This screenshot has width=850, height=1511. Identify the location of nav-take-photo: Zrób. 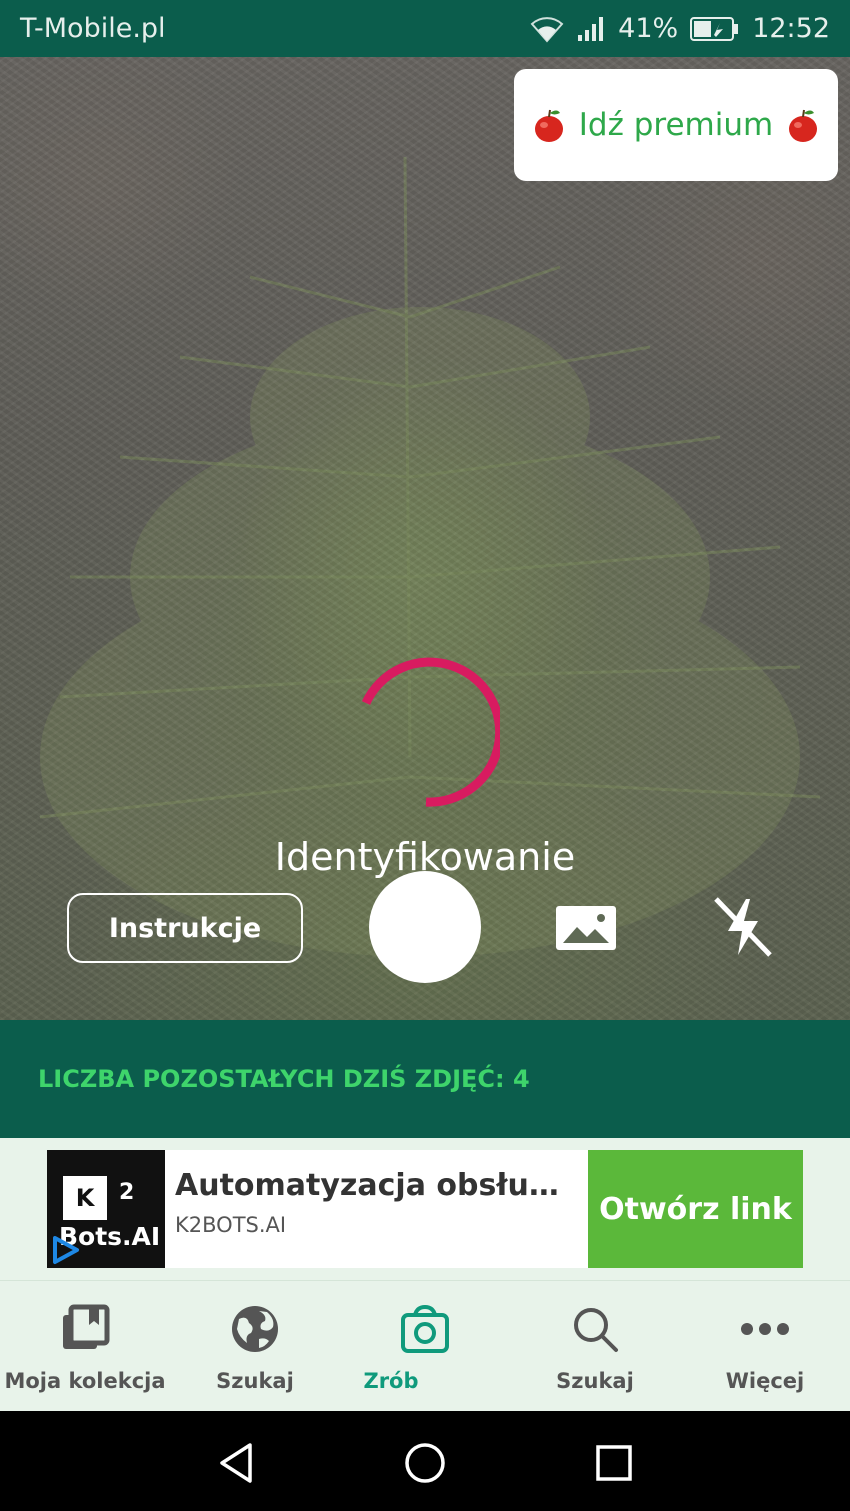
(425, 1346).